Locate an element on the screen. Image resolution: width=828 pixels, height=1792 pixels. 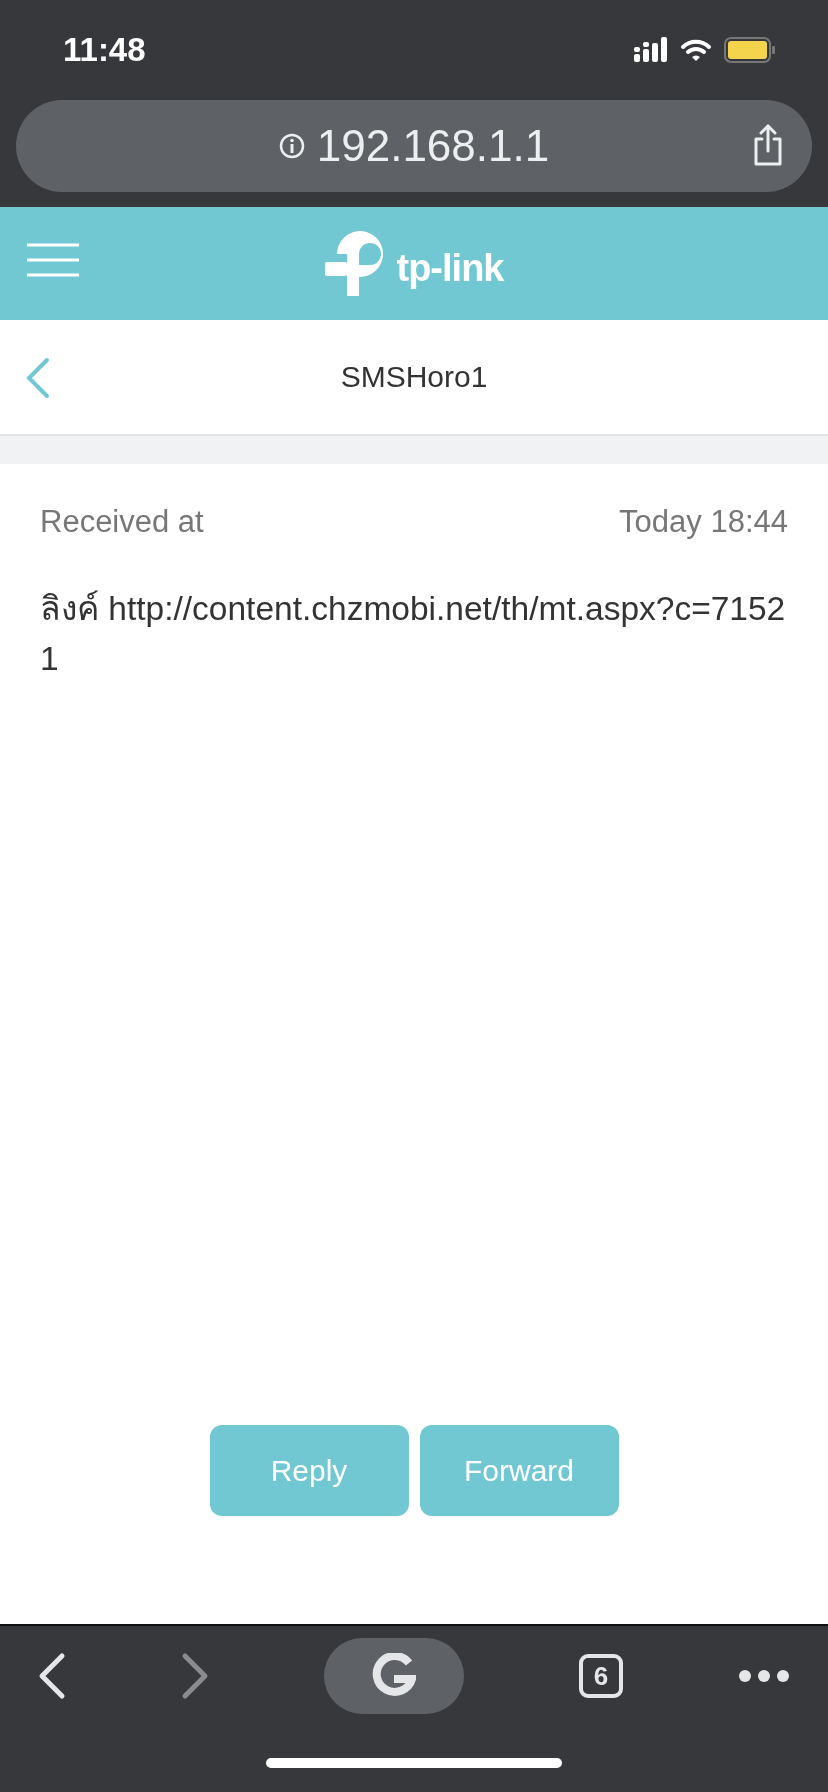
status-time: 11:48 is located at coordinates (104, 50).